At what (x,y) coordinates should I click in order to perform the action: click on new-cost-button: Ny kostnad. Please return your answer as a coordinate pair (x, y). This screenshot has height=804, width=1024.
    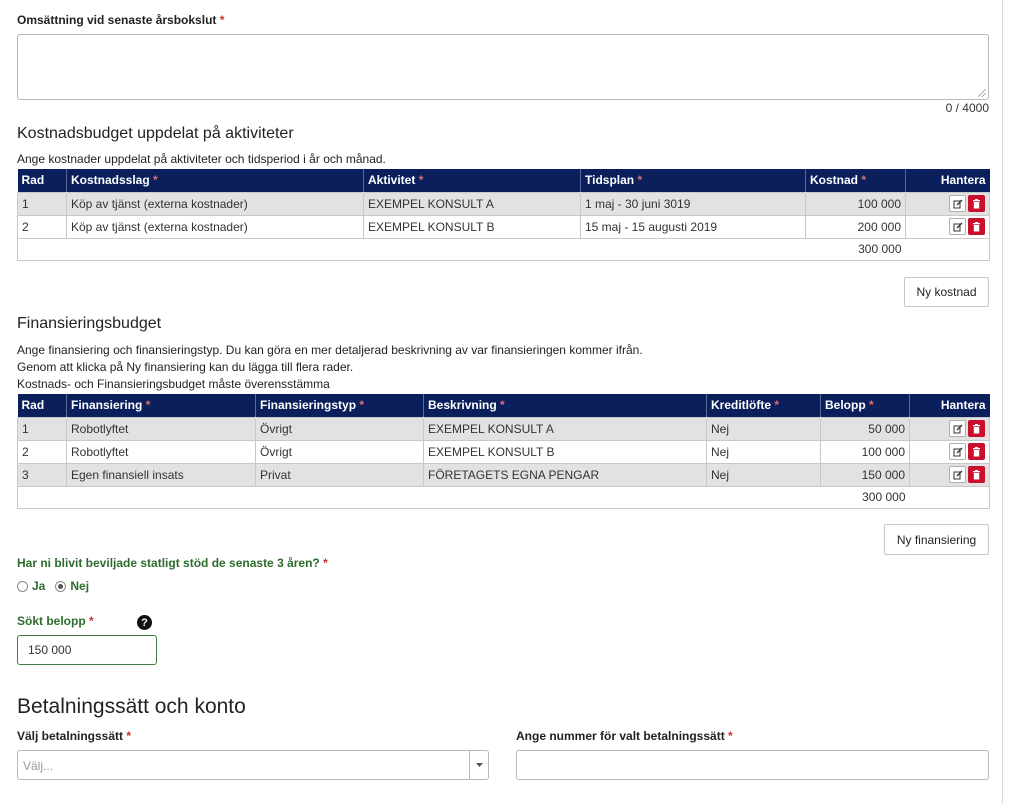
    Looking at the image, I should click on (946, 292).